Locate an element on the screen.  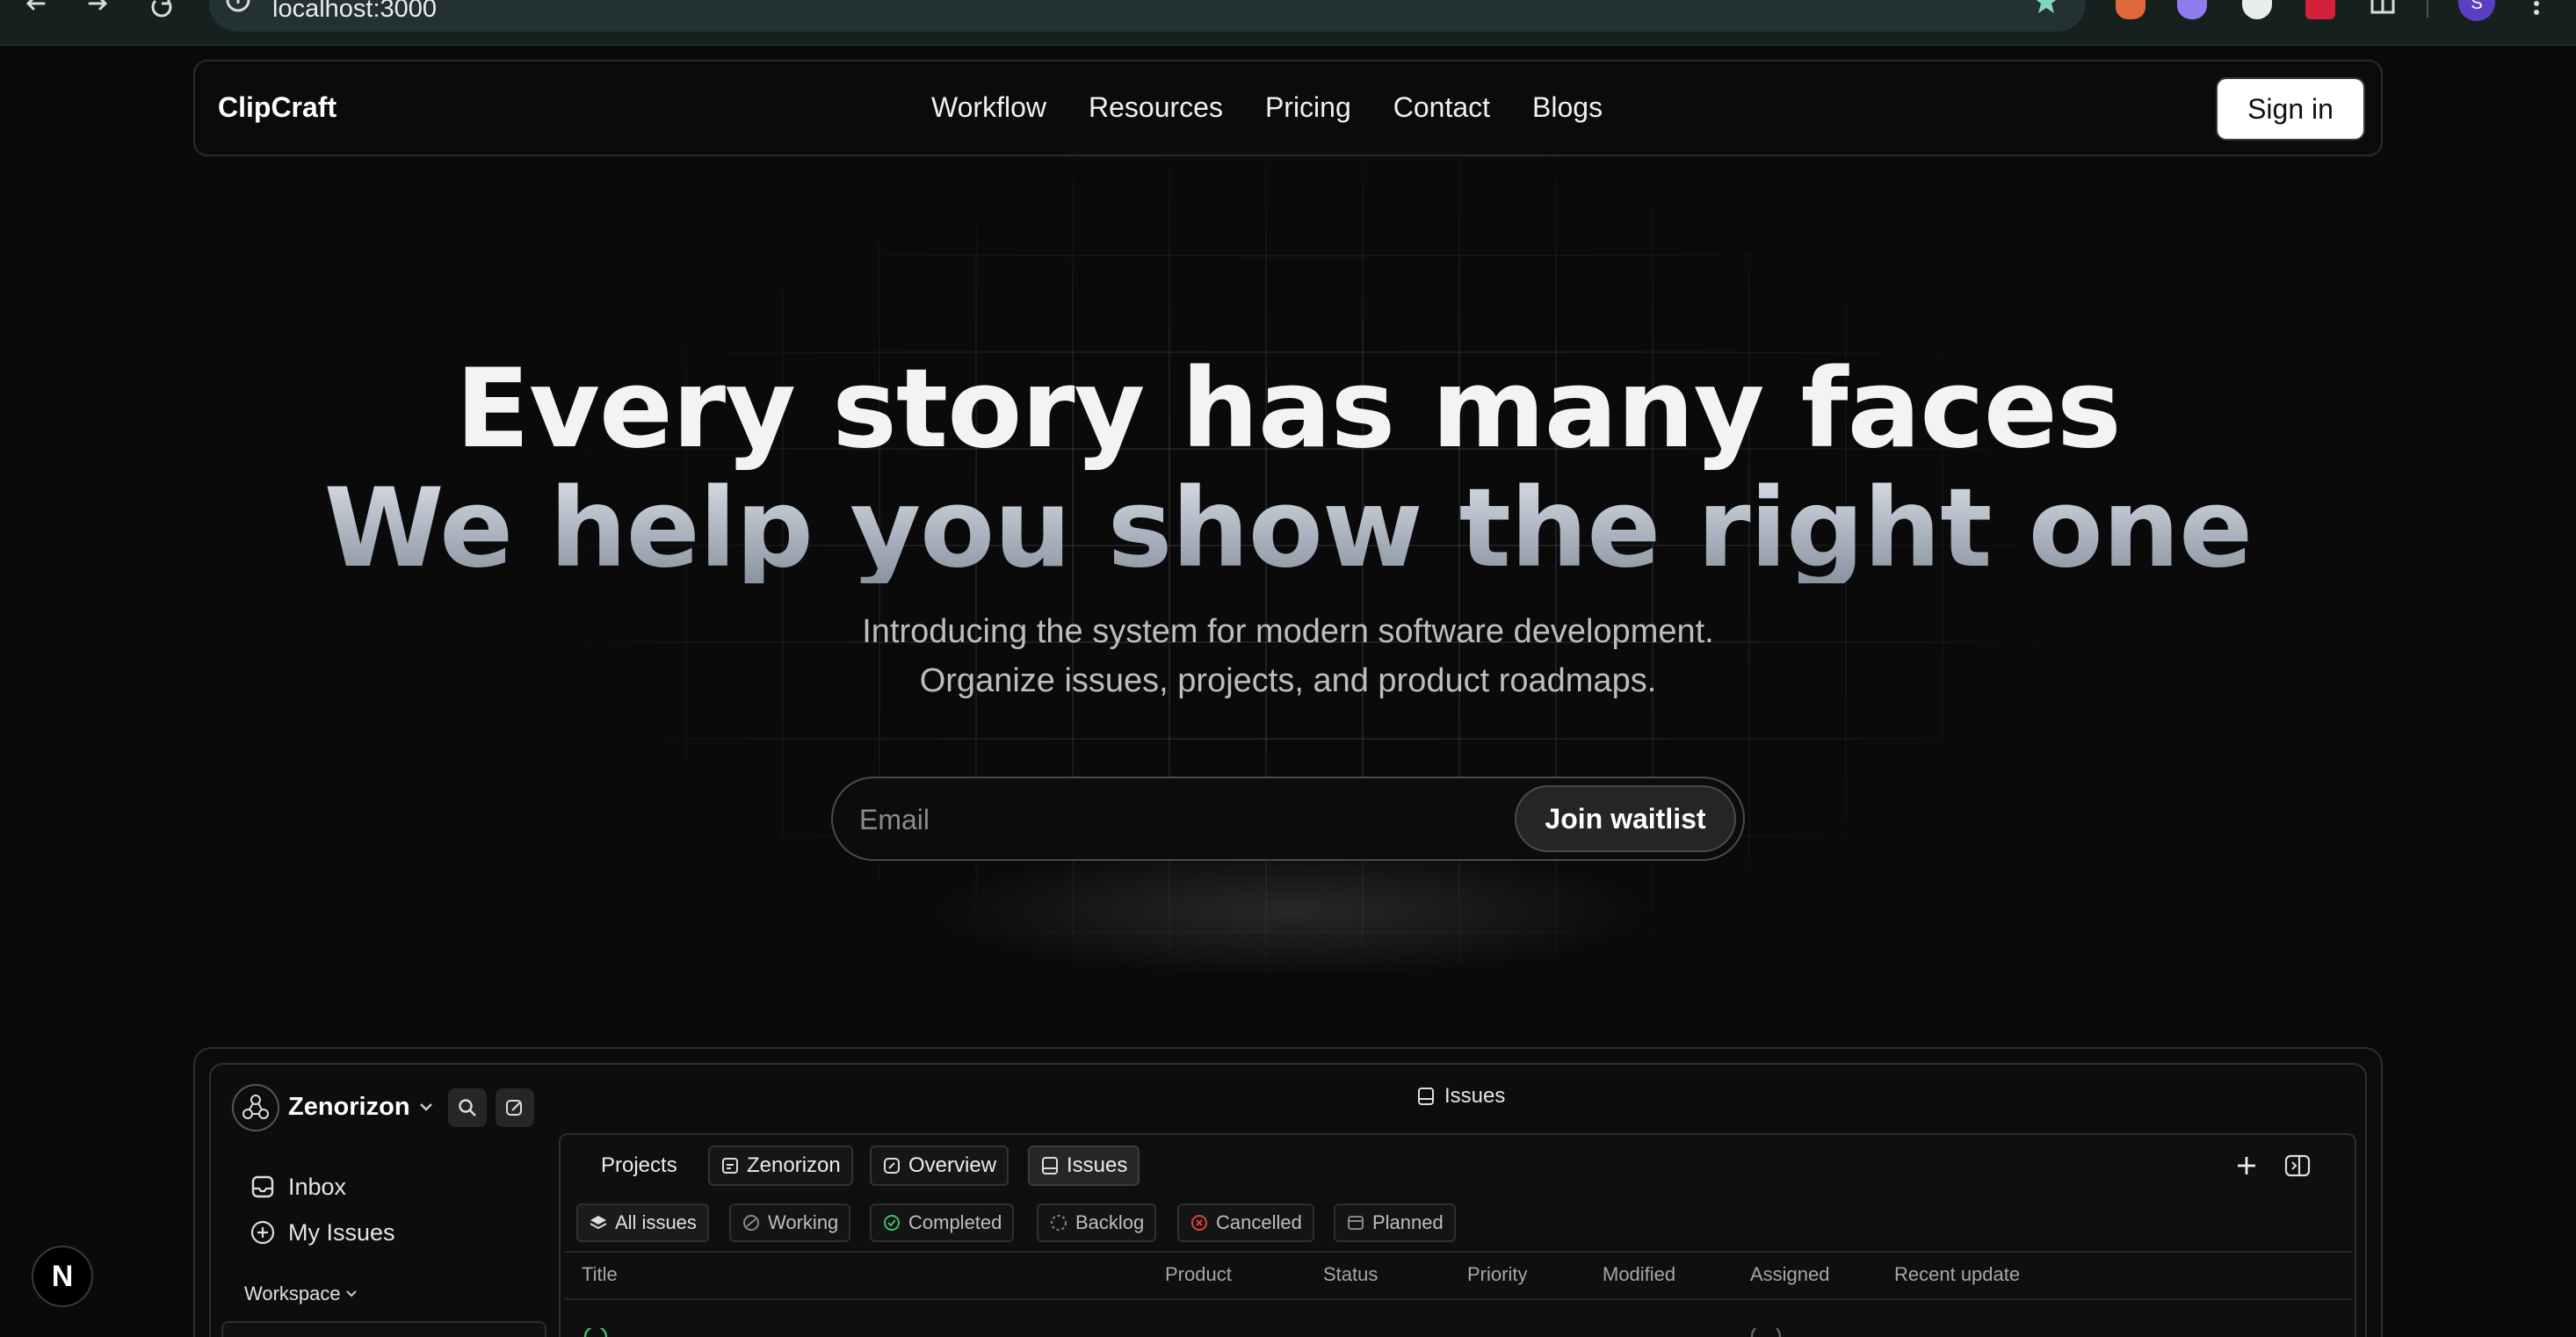
nav-link-resources: Resources is located at coordinates (1156, 107).